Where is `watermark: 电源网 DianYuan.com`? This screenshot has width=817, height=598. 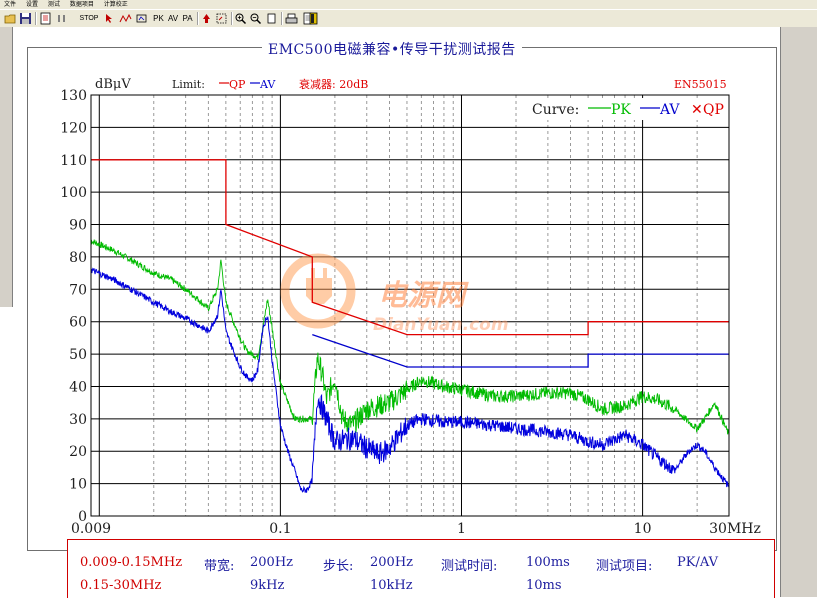 watermark: 电源网 DianYuan.com is located at coordinates (394, 294).